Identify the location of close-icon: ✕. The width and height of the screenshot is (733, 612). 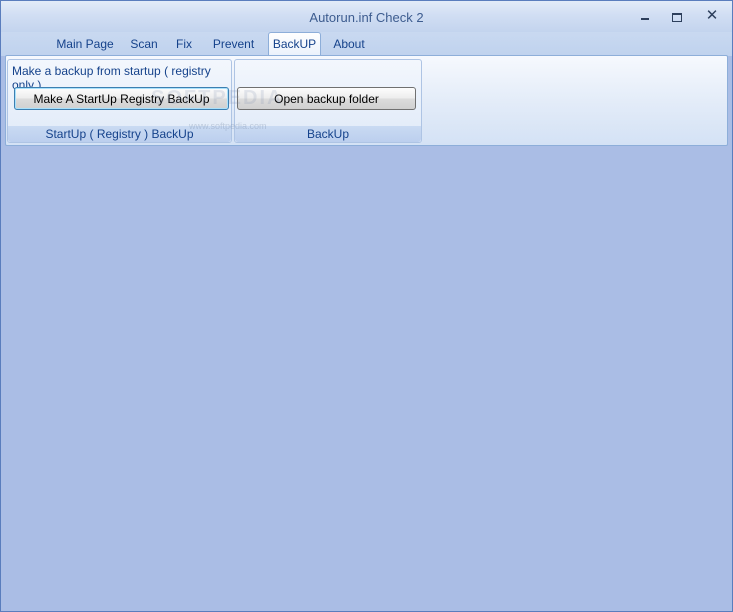
(712, 15).